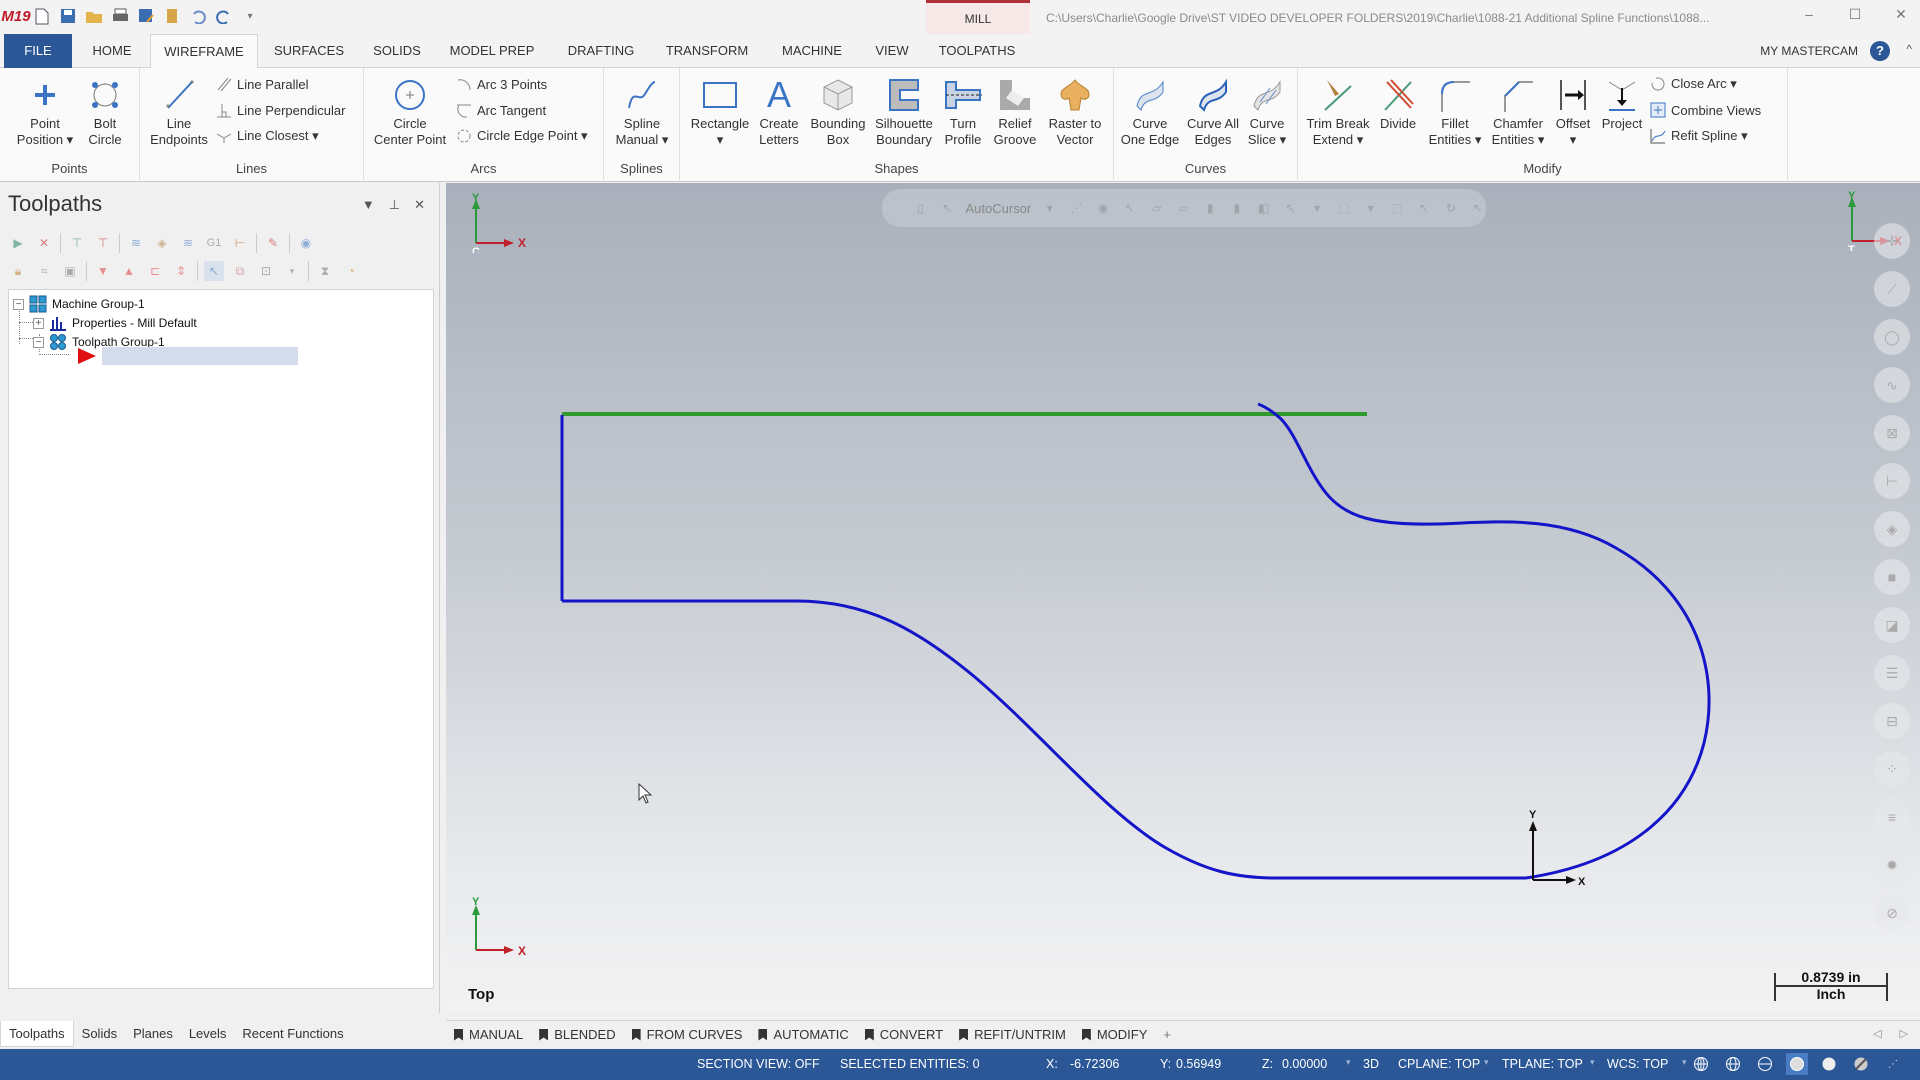 Image resolution: width=1920 pixels, height=1080 pixels. I want to click on line-parallel-button: Line Parallel, so click(262, 84).